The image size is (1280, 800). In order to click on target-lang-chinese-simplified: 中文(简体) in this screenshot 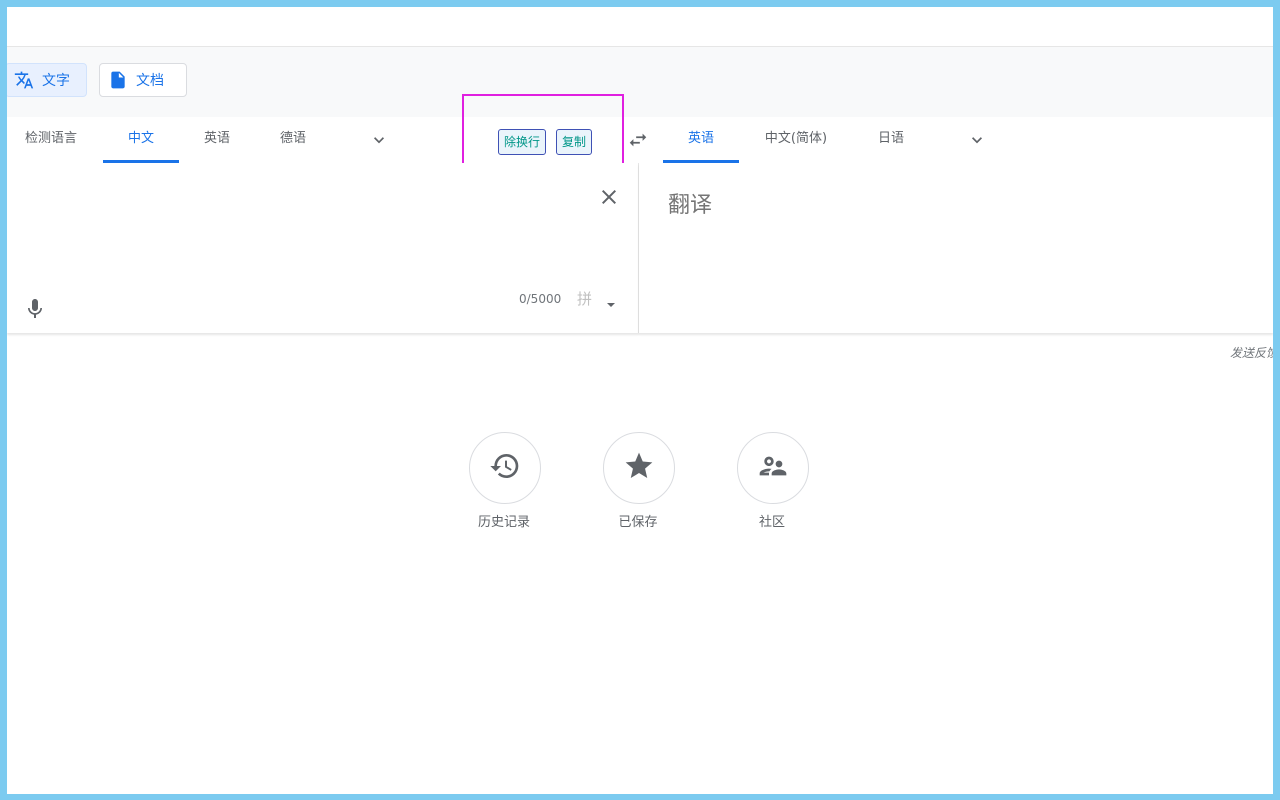, I will do `click(796, 140)`.